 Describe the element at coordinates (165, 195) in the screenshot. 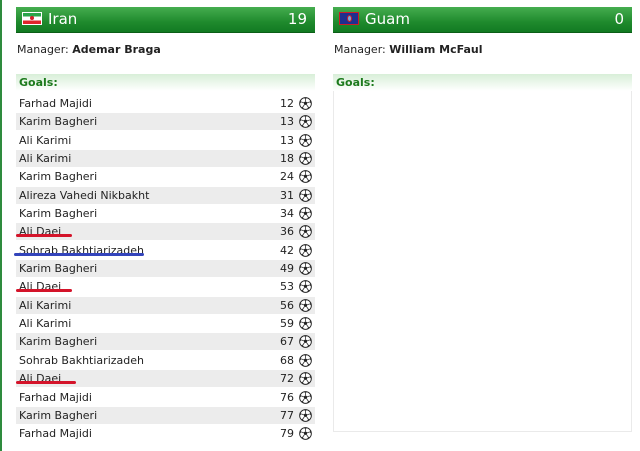

I see `goal-row: Alireza Vahedi Nikbakht 31` at that location.